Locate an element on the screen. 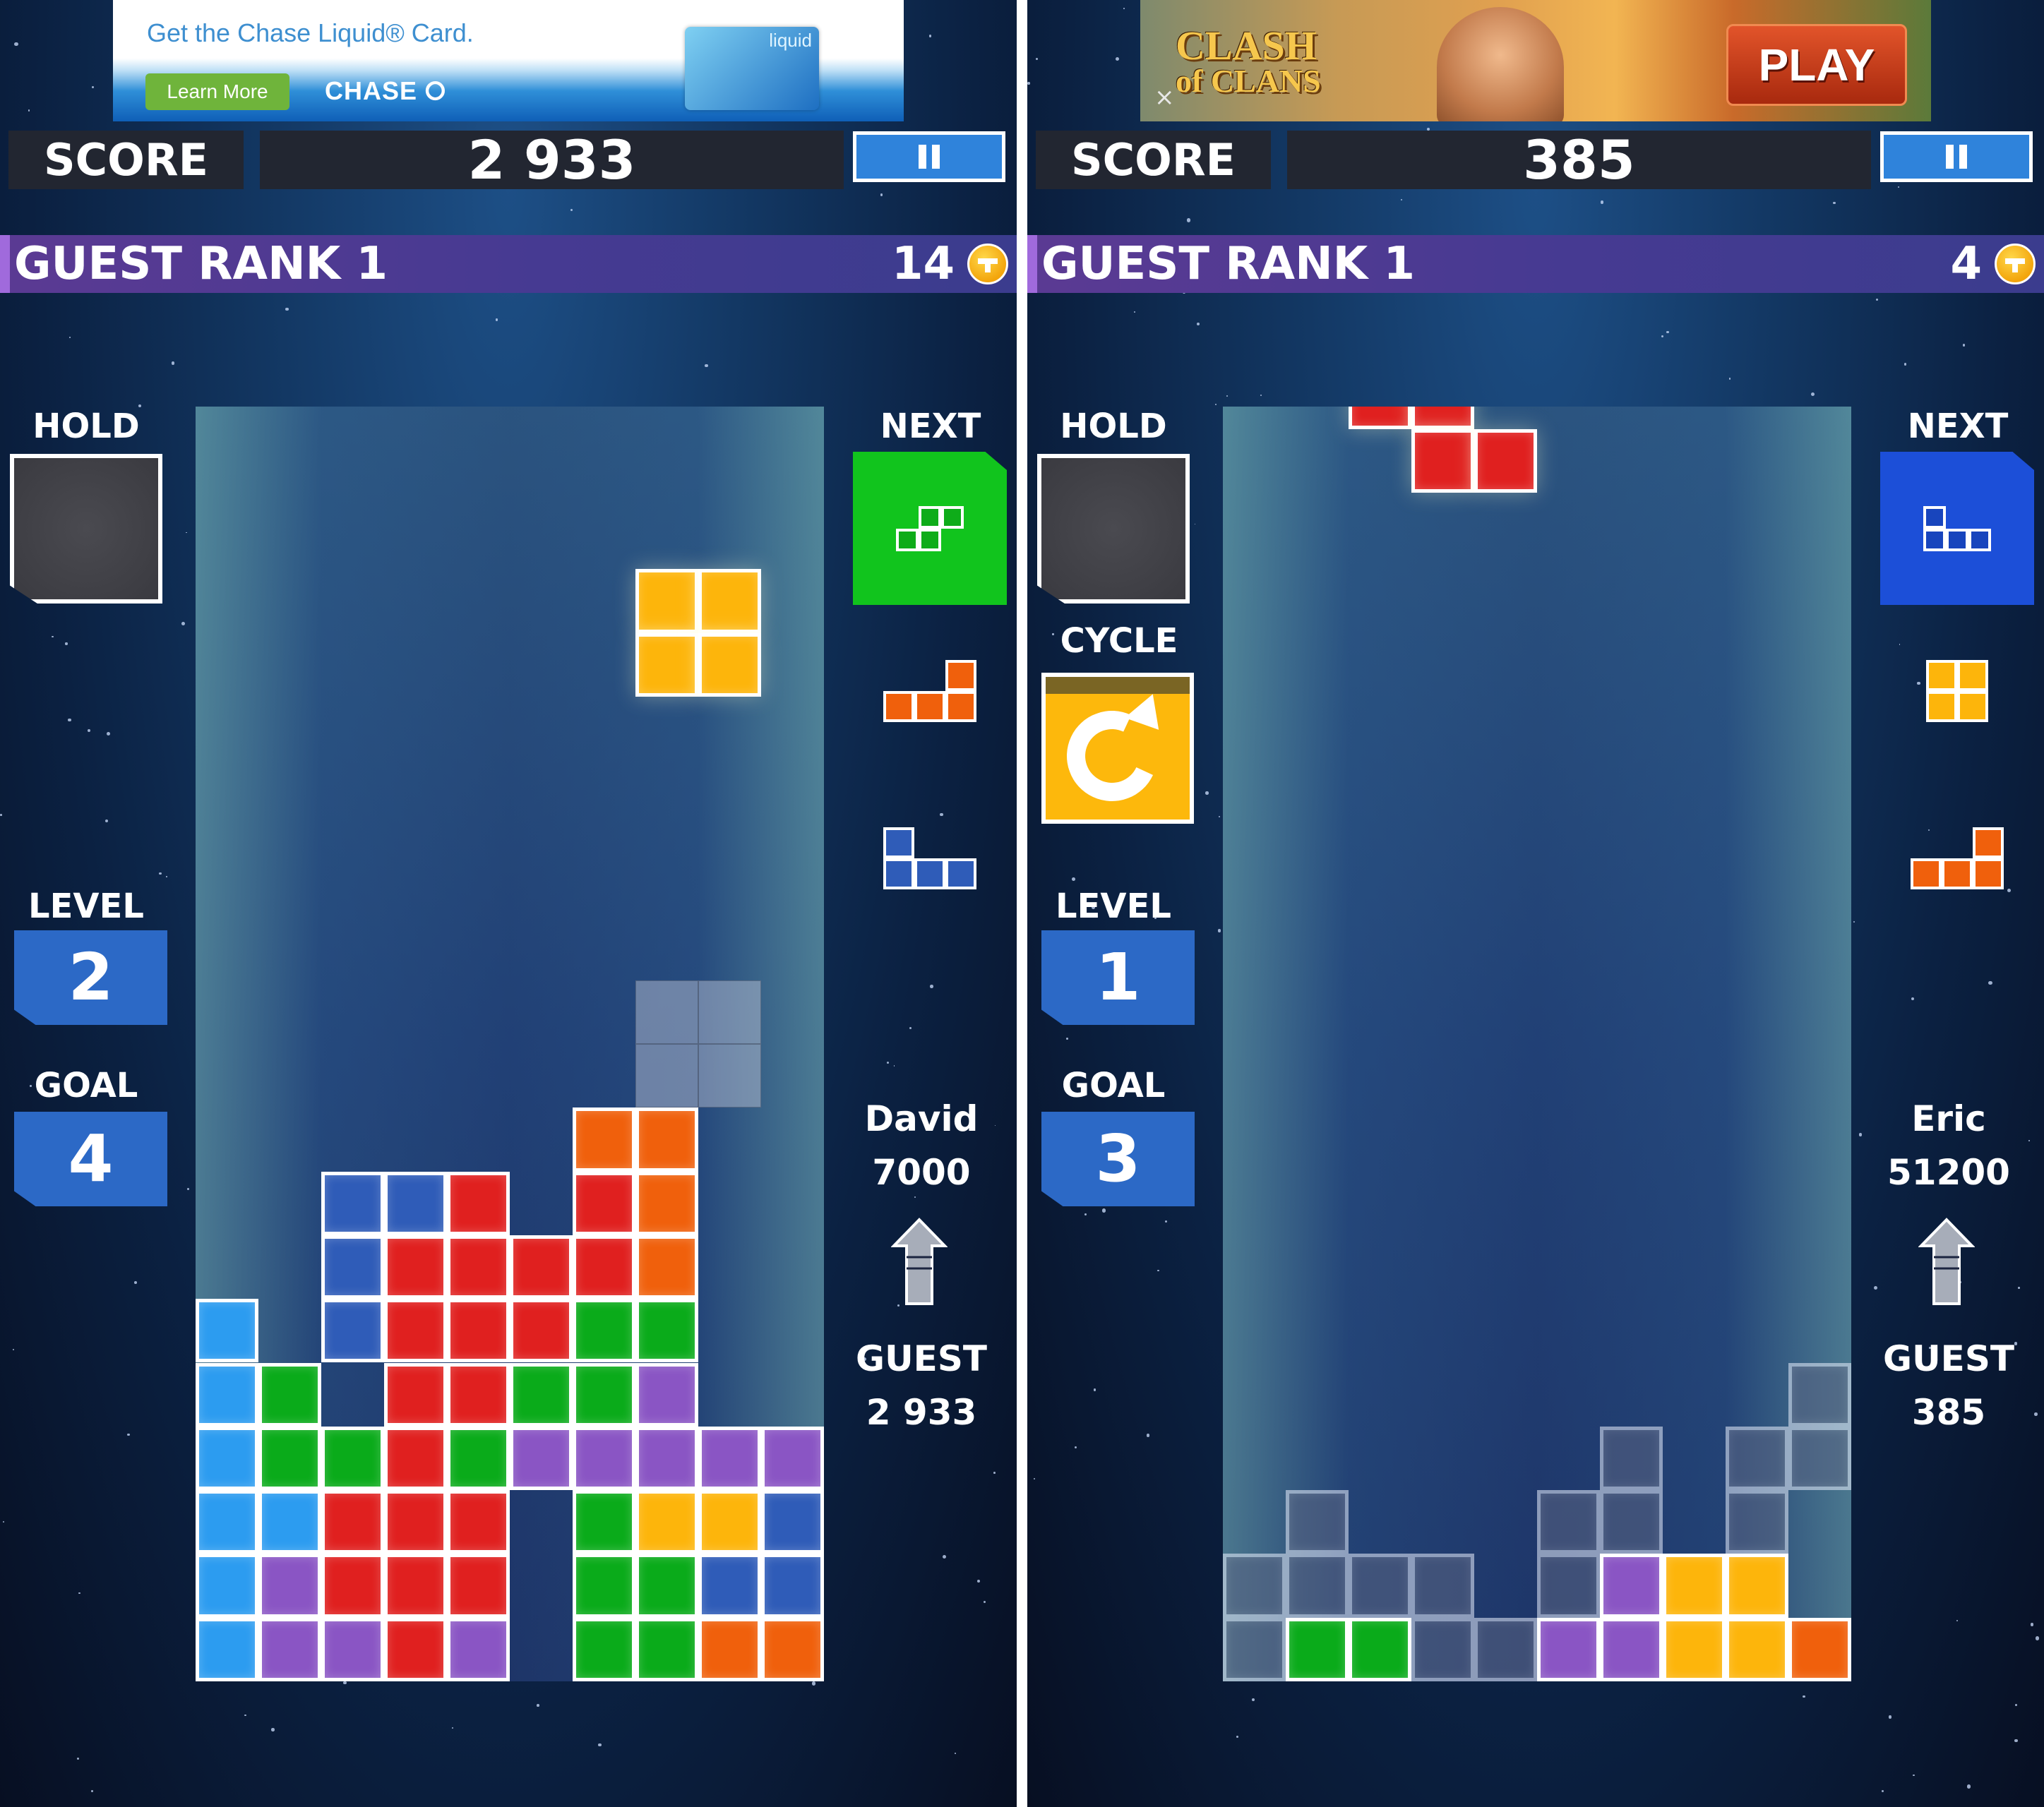  ghost-piece-block is located at coordinates (666, 1076).